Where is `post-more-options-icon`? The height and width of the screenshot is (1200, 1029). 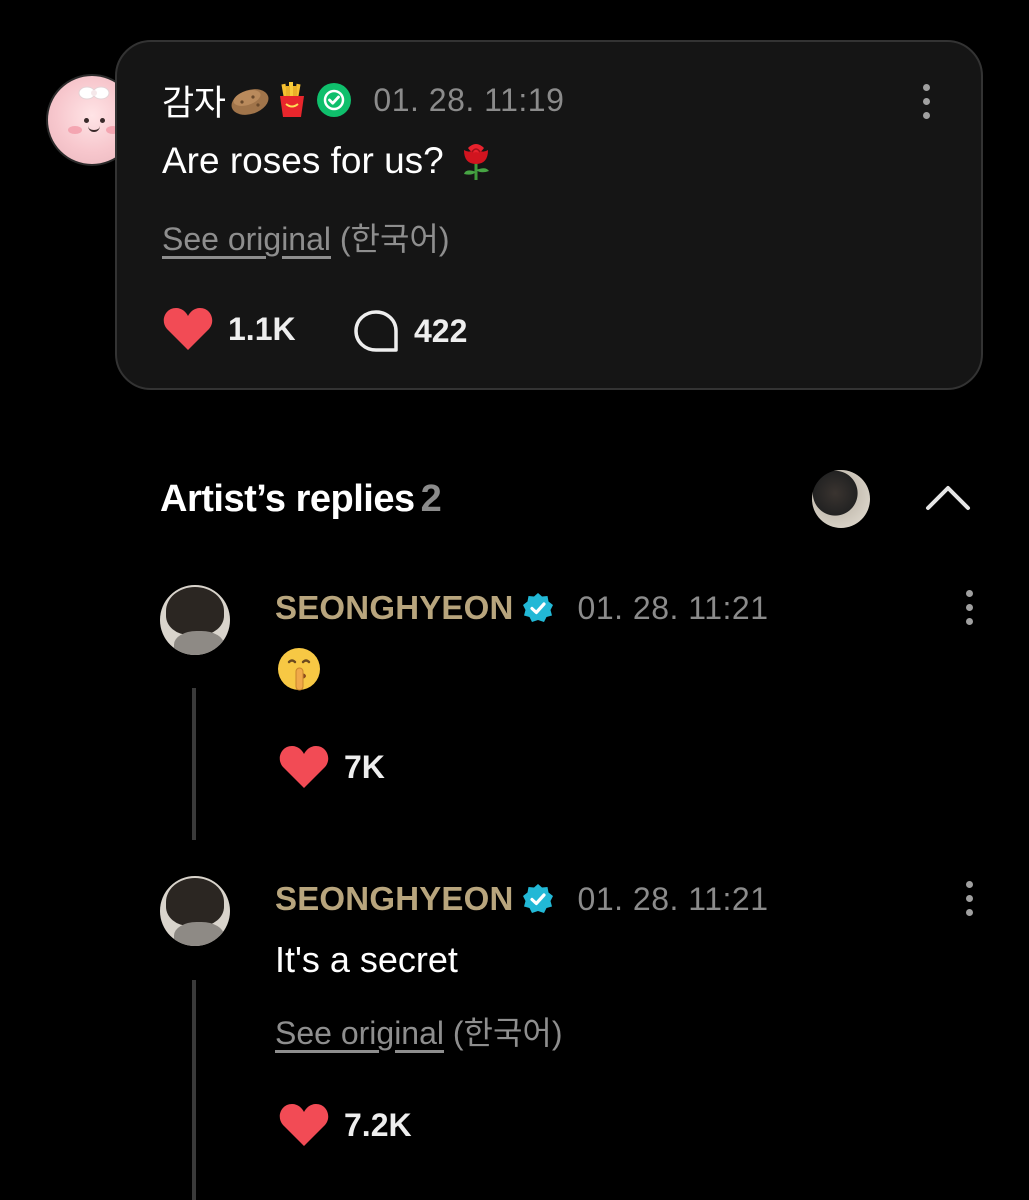
post-more-options-icon is located at coordinates (926, 102).